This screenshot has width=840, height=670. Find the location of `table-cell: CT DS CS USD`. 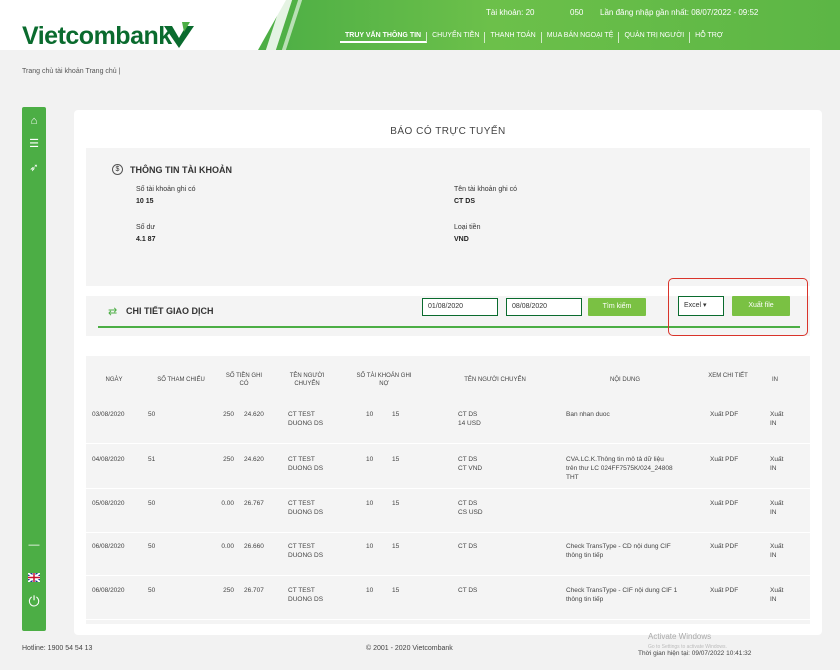

table-cell: CT DS CS USD is located at coordinates (470, 508).